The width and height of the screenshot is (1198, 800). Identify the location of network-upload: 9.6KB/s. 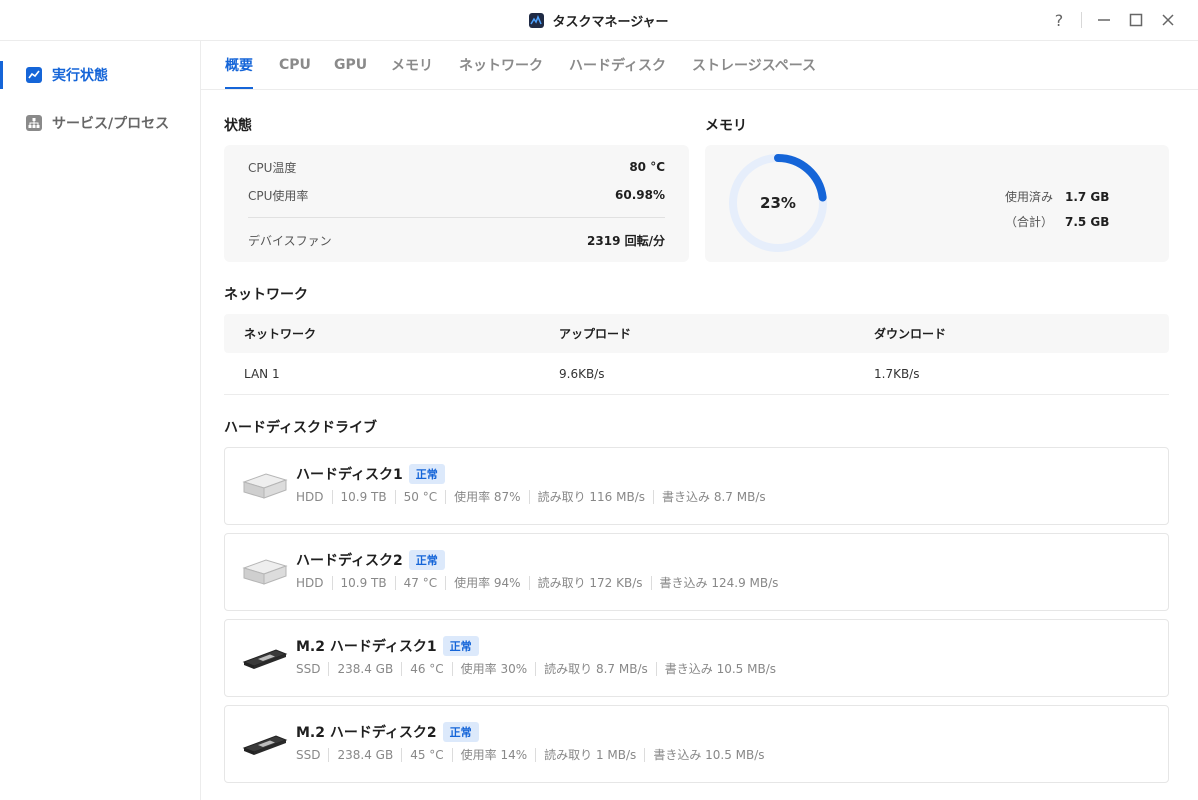
(582, 373).